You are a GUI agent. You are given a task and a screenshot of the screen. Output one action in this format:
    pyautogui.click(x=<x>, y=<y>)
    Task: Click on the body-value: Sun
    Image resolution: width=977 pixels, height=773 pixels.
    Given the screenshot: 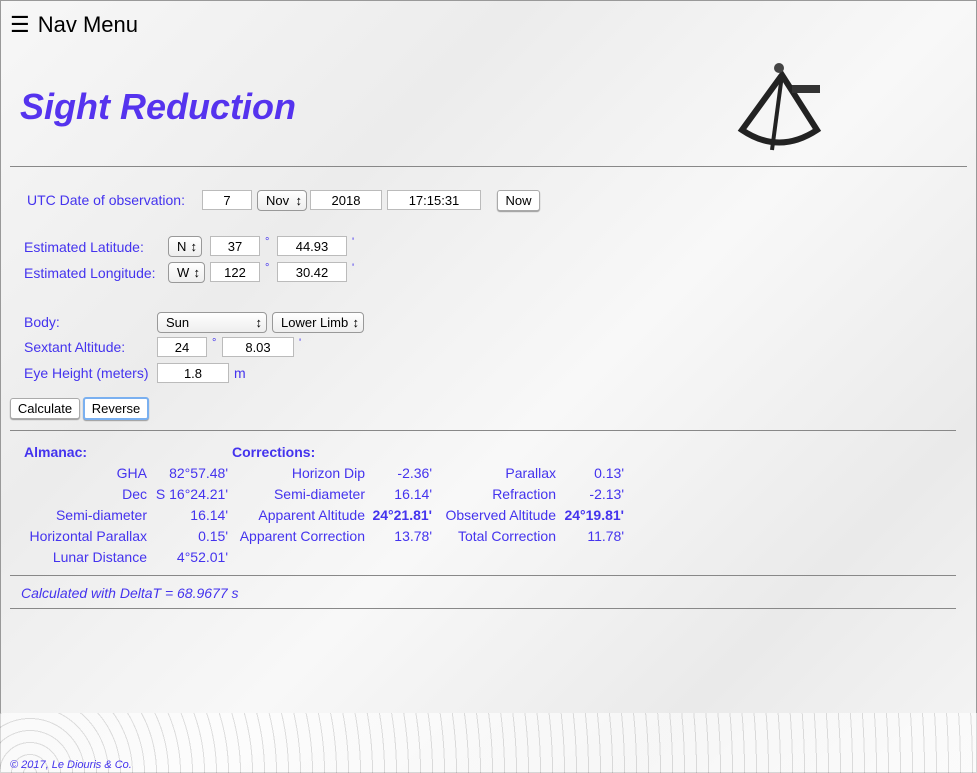 What is the action you would take?
    pyautogui.click(x=178, y=322)
    